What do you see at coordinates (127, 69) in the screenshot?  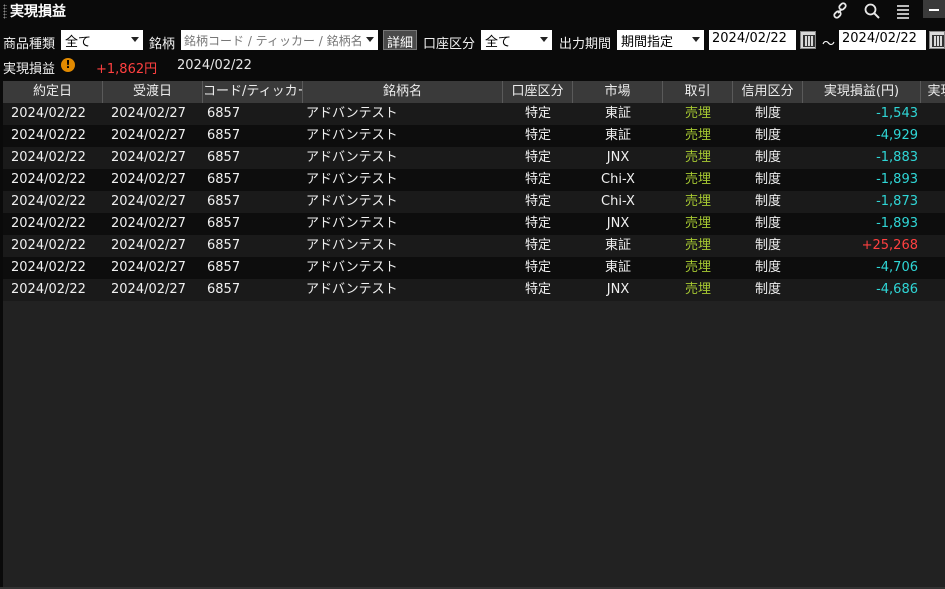 I see `total-realized-pl: +1,862円` at bounding box center [127, 69].